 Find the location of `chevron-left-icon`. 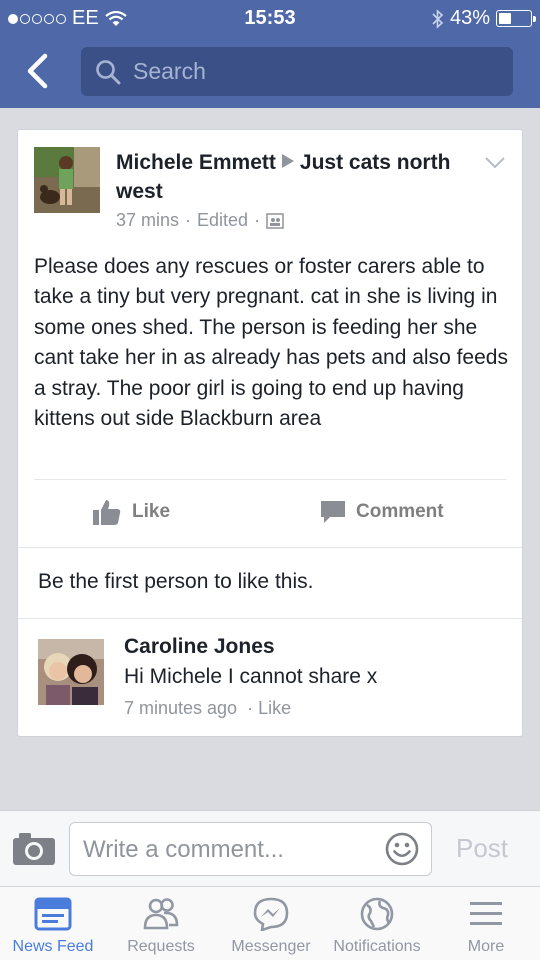

chevron-left-icon is located at coordinates (37, 71).